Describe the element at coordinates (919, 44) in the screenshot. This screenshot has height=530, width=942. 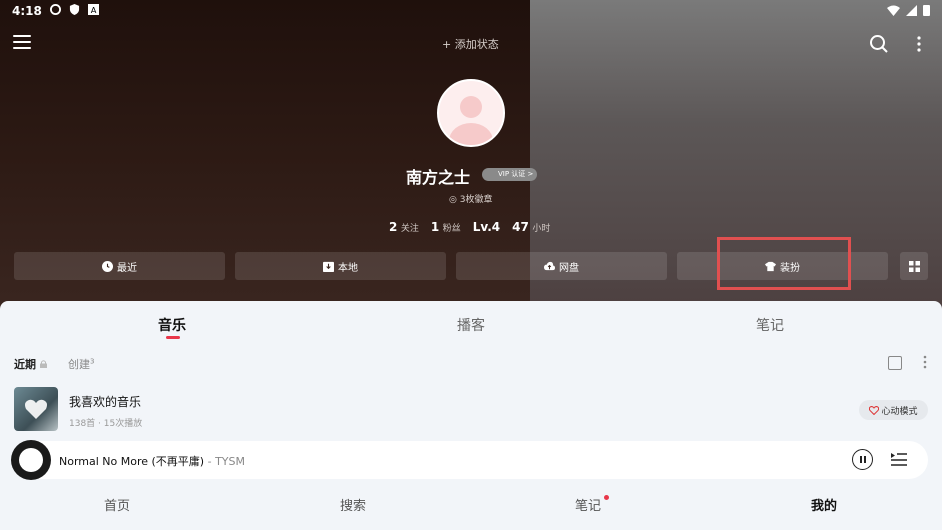
I see `more-vertical-icon` at that location.